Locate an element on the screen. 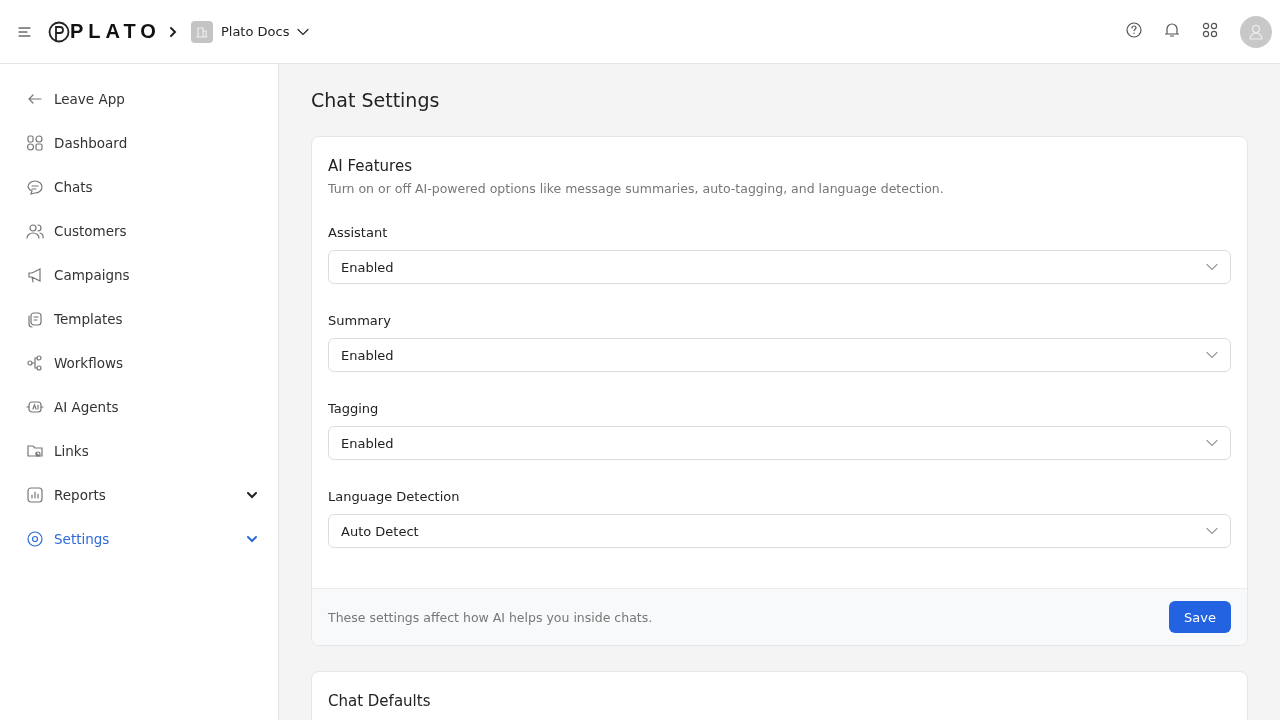 Image resolution: width=1280 pixels, height=720 pixels. field-label: Assistant is located at coordinates (358, 232).